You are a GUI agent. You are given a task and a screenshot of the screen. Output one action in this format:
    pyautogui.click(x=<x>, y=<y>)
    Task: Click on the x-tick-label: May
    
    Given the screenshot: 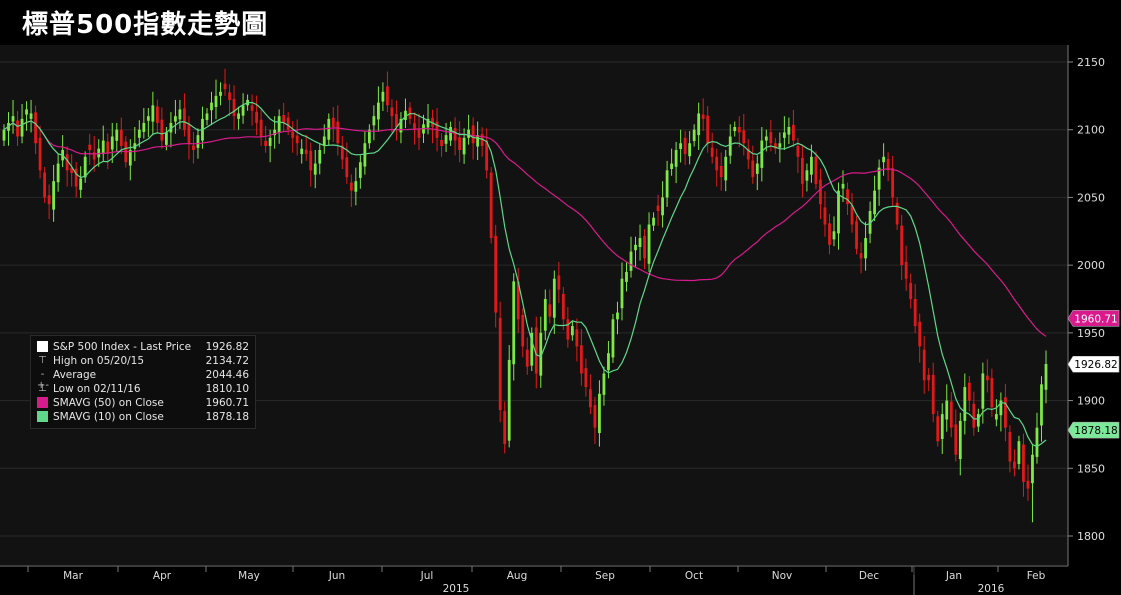 What is the action you would take?
    pyautogui.click(x=249, y=576)
    